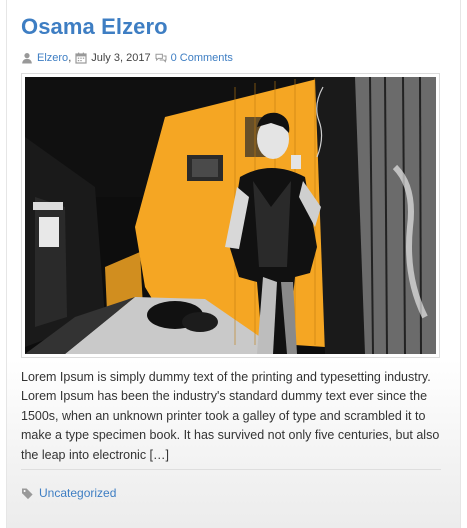 The image size is (467, 528). What do you see at coordinates (161, 58) in the screenshot?
I see `comments-icon` at bounding box center [161, 58].